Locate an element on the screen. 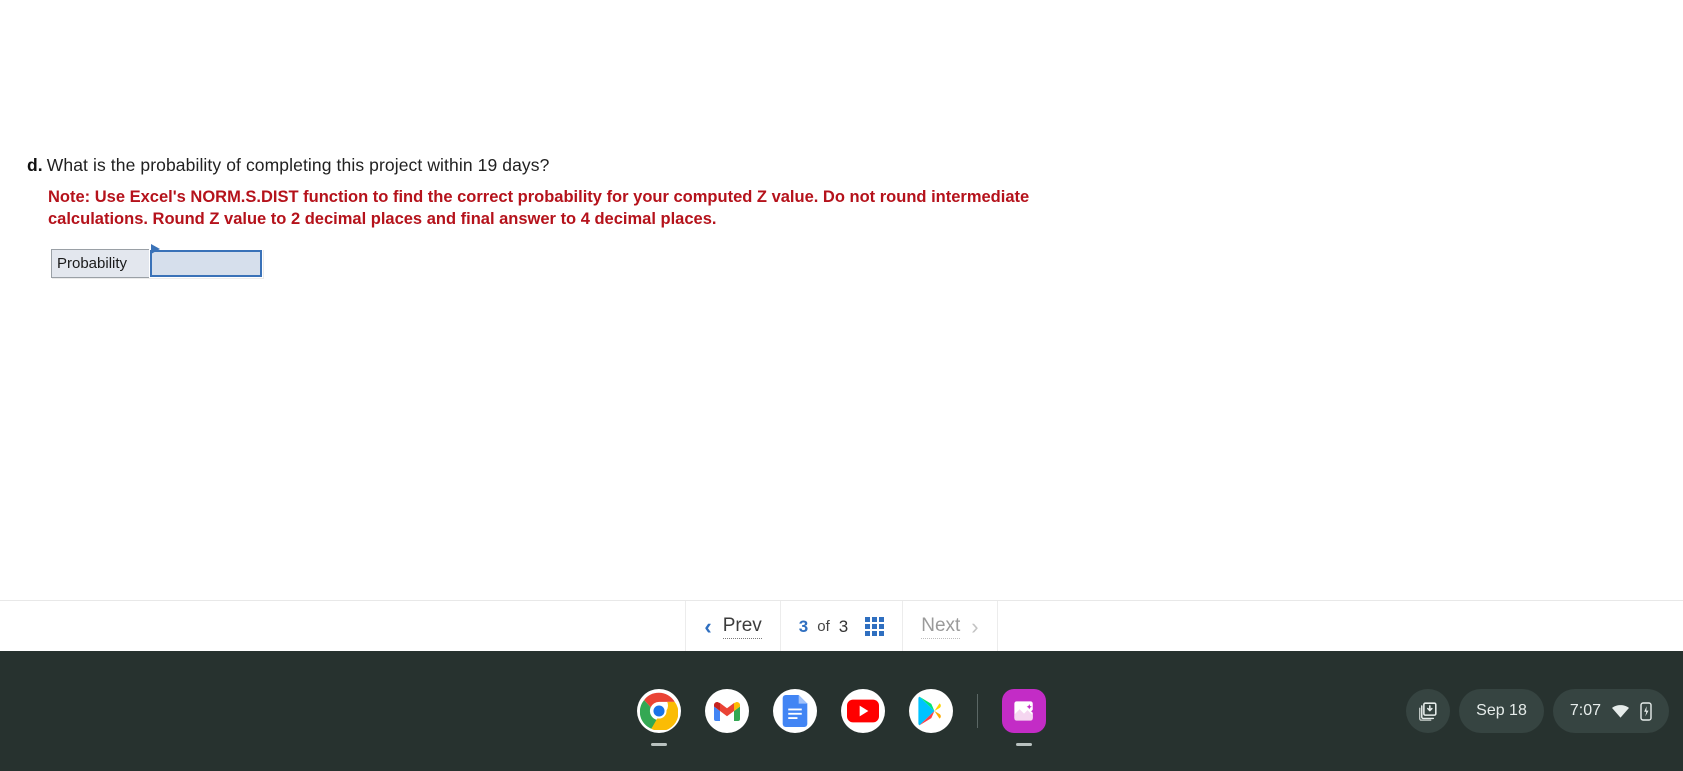 This screenshot has height=771, width=1683. probability-input is located at coordinates (206, 263).